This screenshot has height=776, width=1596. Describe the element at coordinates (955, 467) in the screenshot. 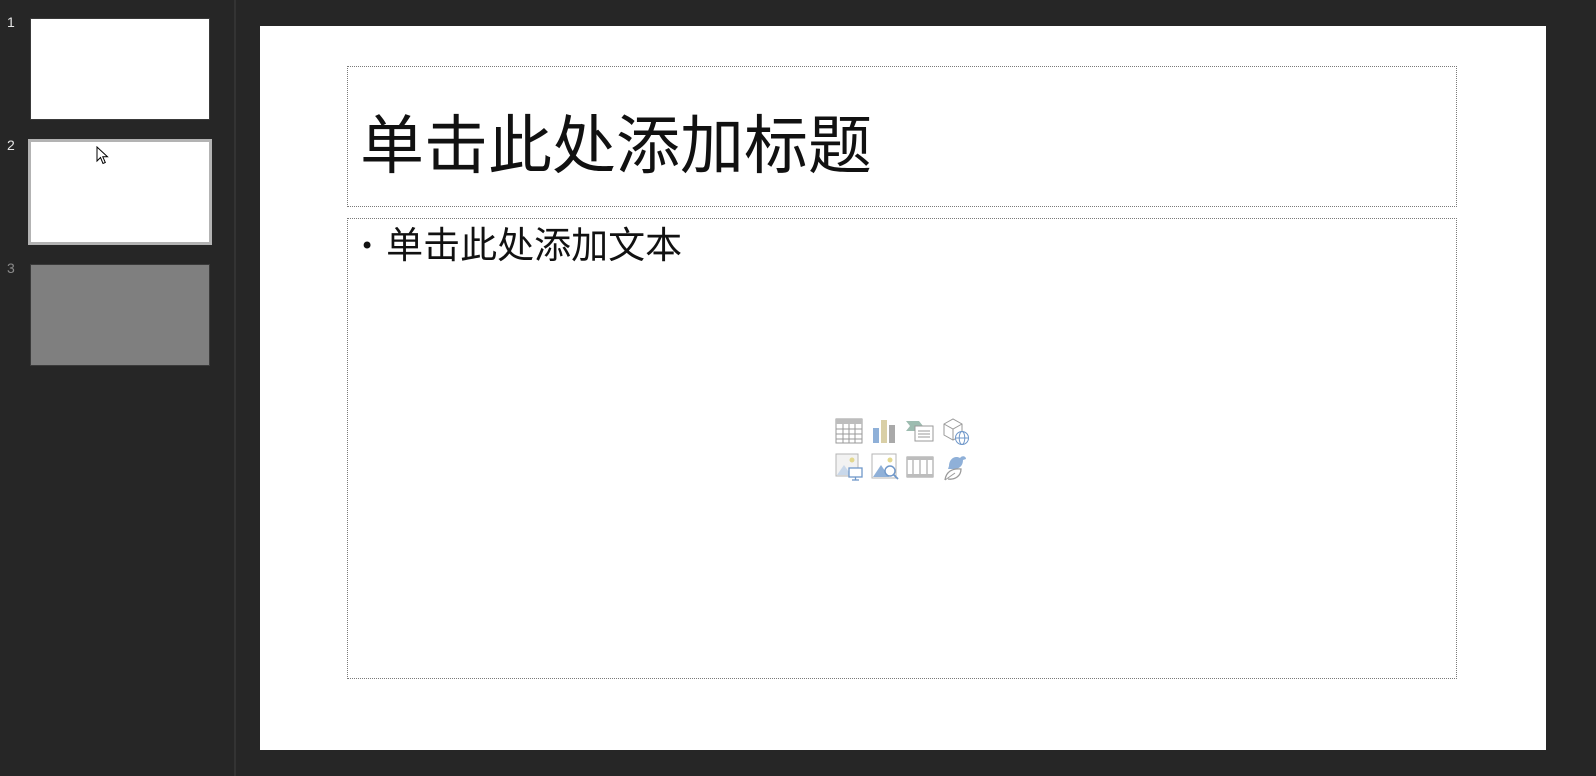

I see `insert-icons-icon` at that location.